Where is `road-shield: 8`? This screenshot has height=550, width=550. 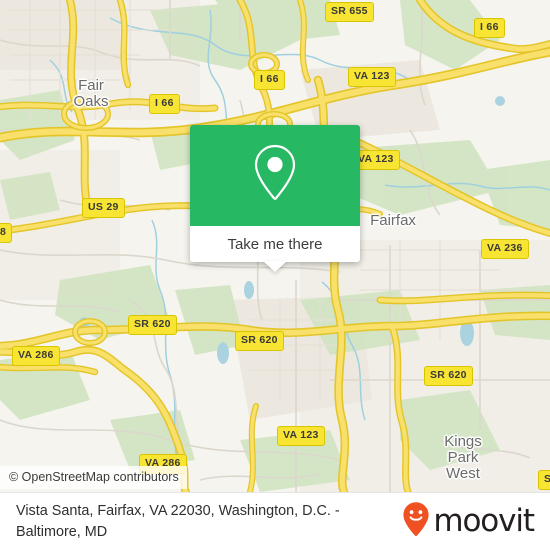
road-shield: 8 is located at coordinates (6, 233).